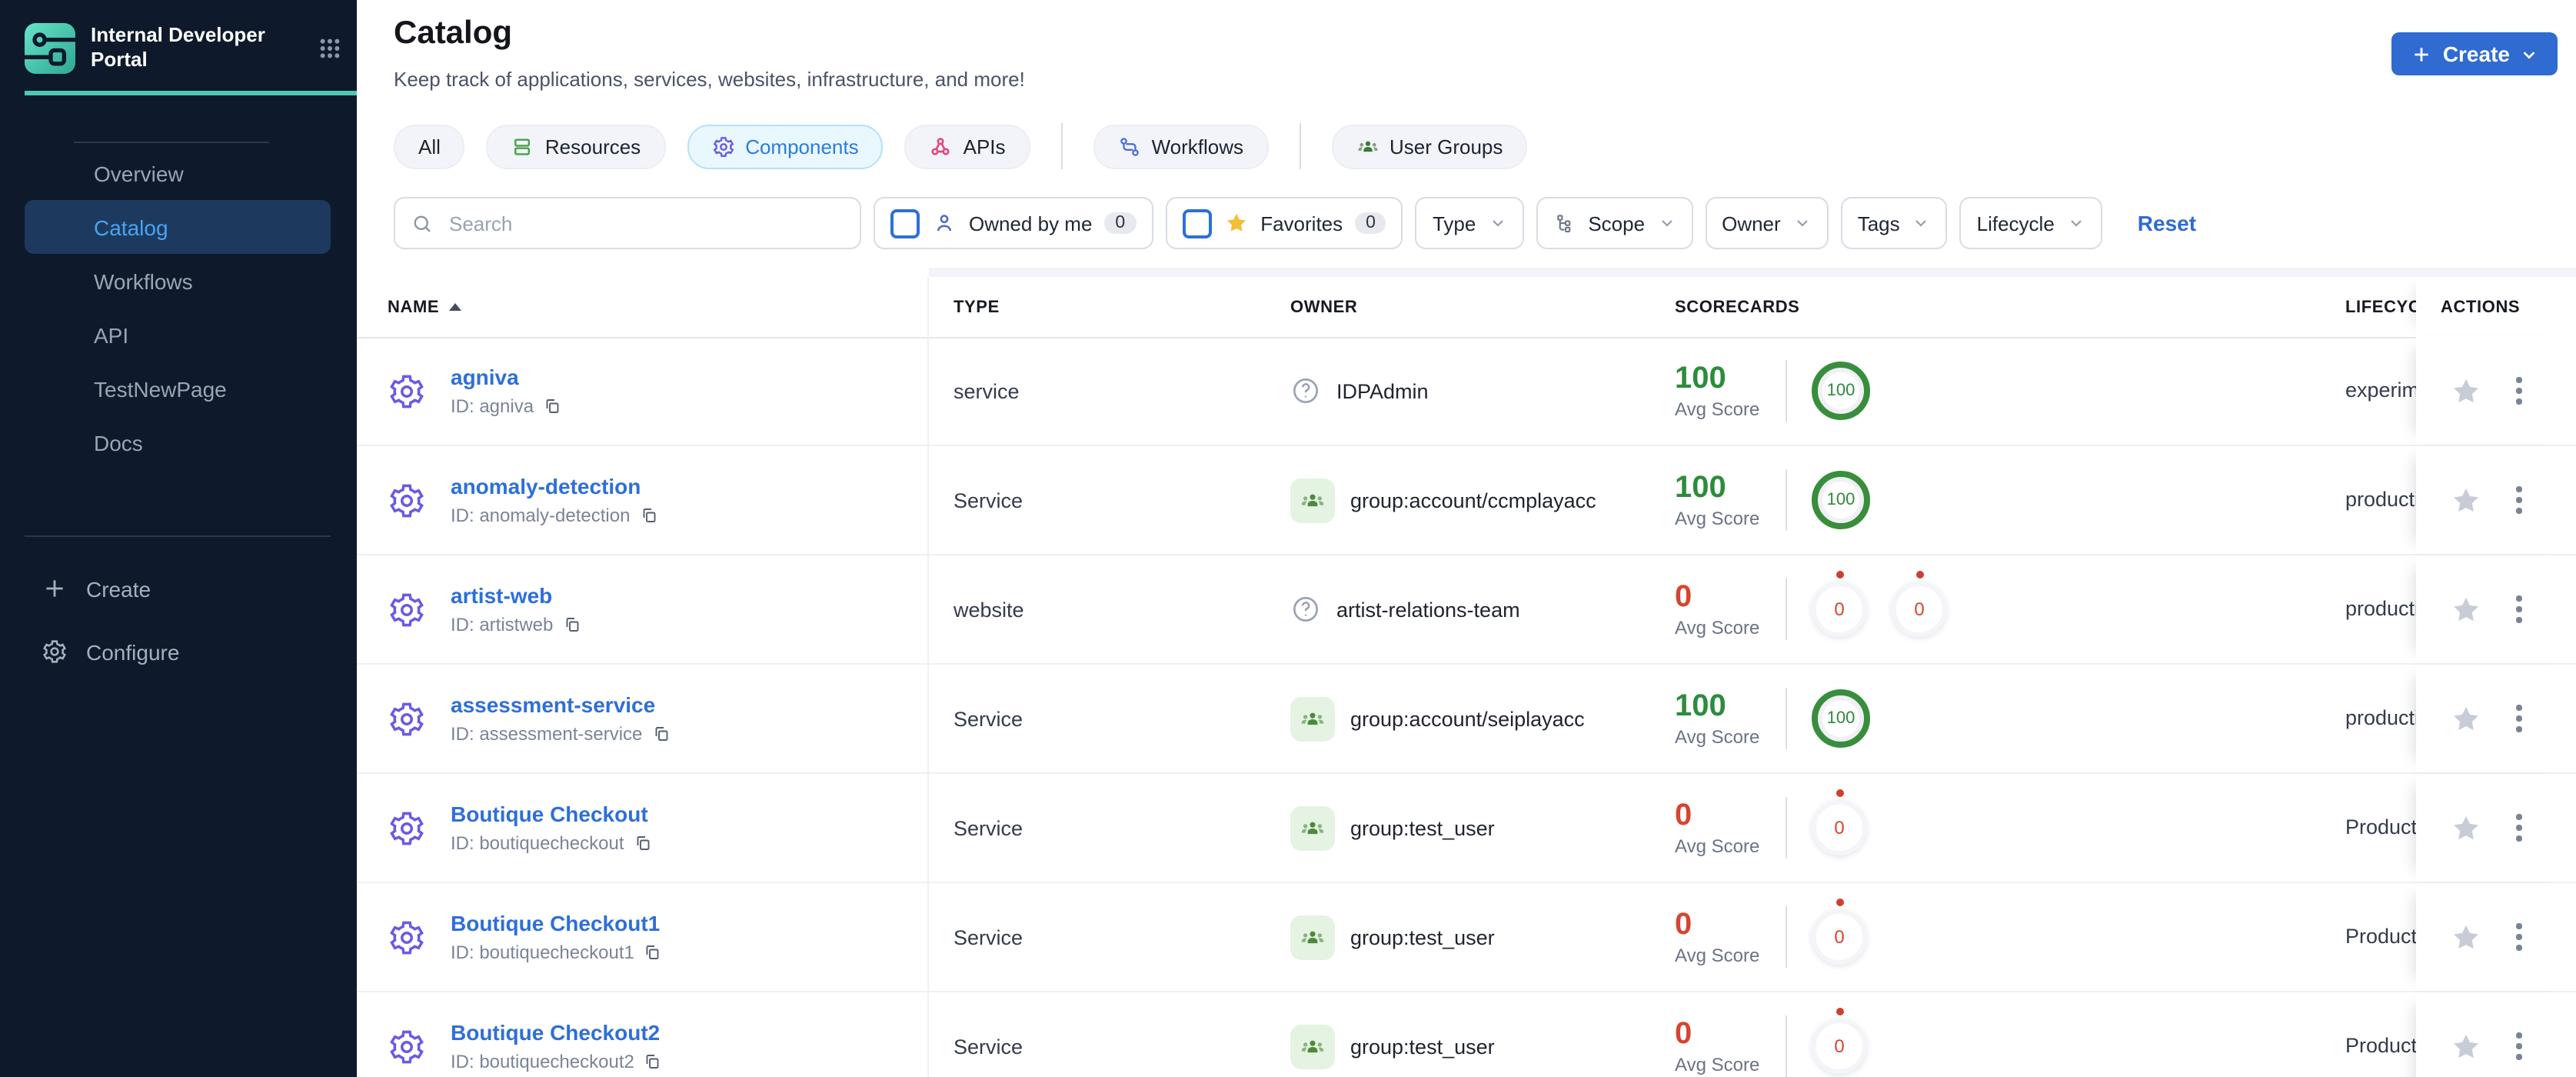 The width and height of the screenshot is (2576, 1077). What do you see at coordinates (984, 146) in the screenshot?
I see `tab-apis-label: APIs` at bounding box center [984, 146].